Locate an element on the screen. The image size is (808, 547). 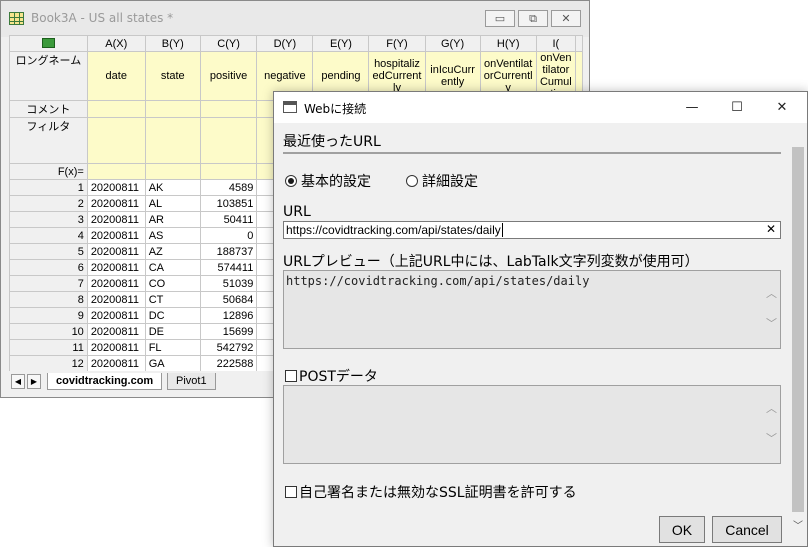
row-number: 11 is located at coordinates (48, 347).